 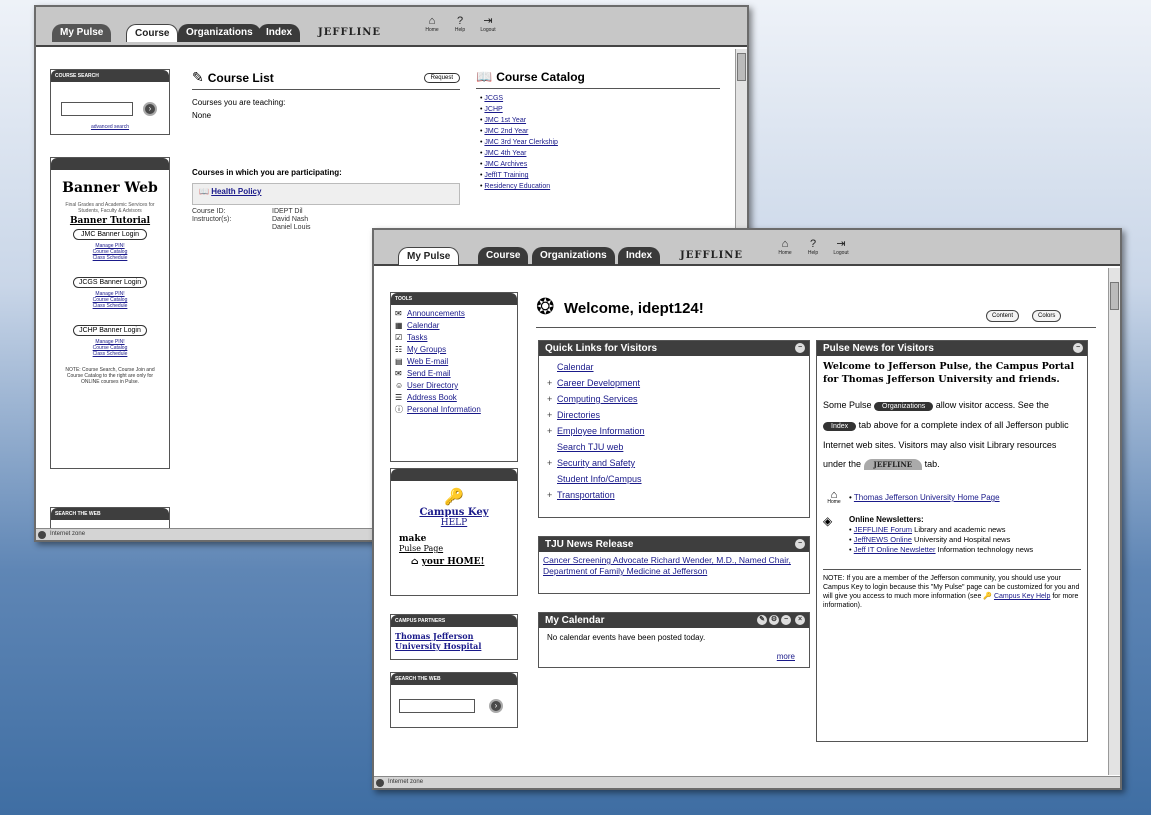 What do you see at coordinates (927, 497) in the screenshot?
I see `tju-home-page-link: Thomas Jefferson University Home Page` at bounding box center [927, 497].